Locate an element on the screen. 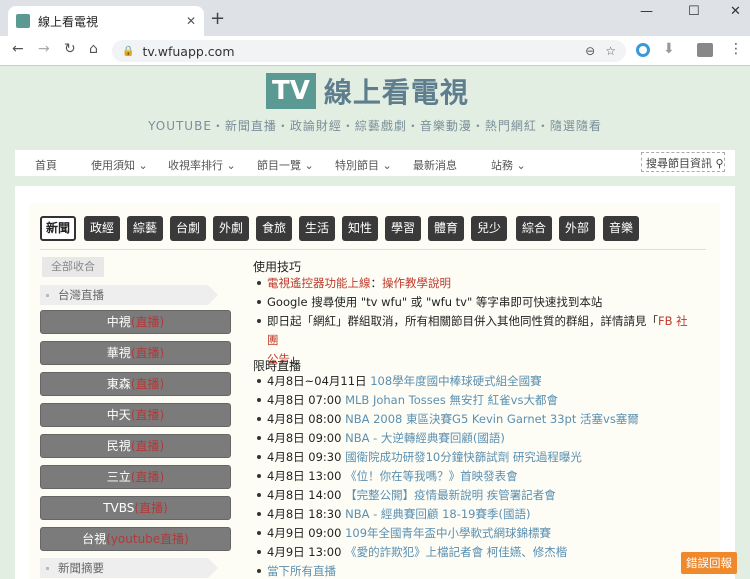 This screenshot has height=579, width=750. list-item: 4月8日 14:00 【完整公開】疫情最新說明 疾管署記者會 is located at coordinates (448, 495).